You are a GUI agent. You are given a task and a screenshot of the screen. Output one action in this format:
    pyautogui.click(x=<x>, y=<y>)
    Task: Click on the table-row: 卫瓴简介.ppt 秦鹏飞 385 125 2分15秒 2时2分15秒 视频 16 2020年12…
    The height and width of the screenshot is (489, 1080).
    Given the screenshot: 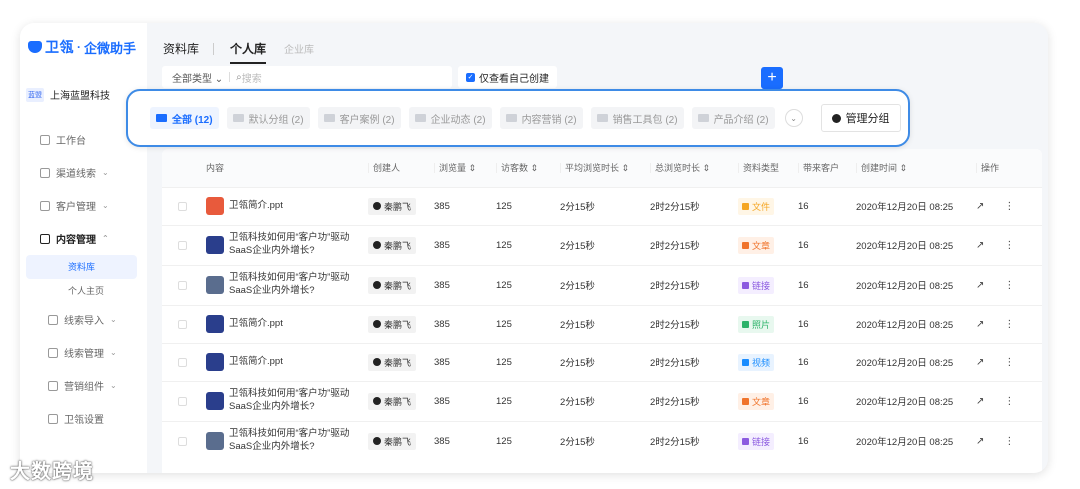 What is the action you would take?
    pyautogui.click(x=602, y=361)
    